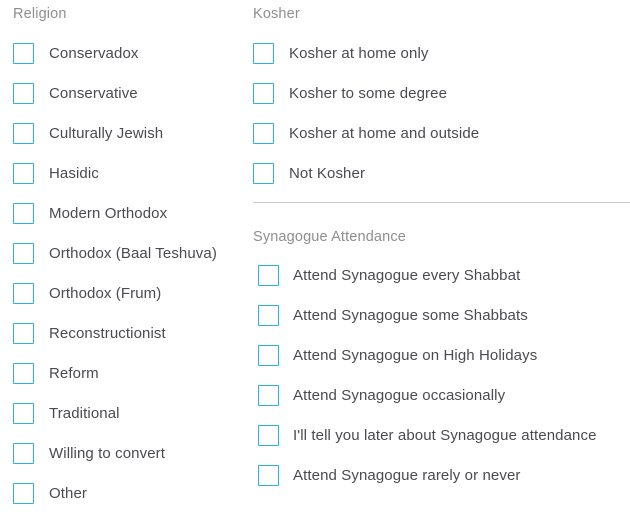 This screenshot has width=630, height=515. What do you see at coordinates (410, 315) in the screenshot?
I see `checkbox-option-label: Attend Synagogue some Shabbats` at bounding box center [410, 315].